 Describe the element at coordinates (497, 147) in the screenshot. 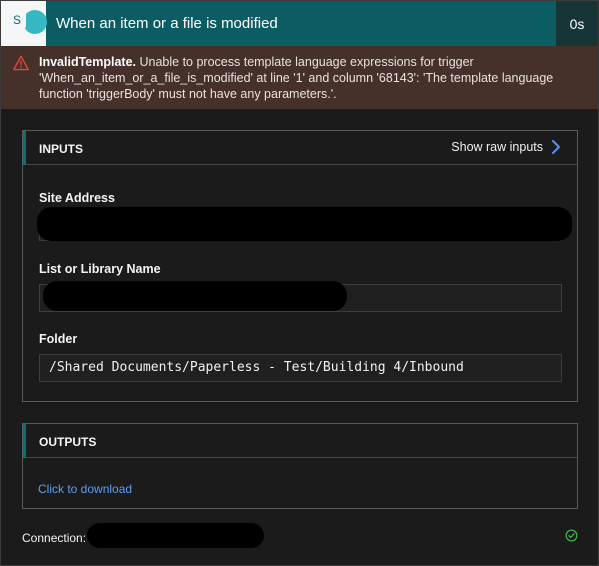

I see `show-raw-inputs-label: Show raw inputs` at that location.